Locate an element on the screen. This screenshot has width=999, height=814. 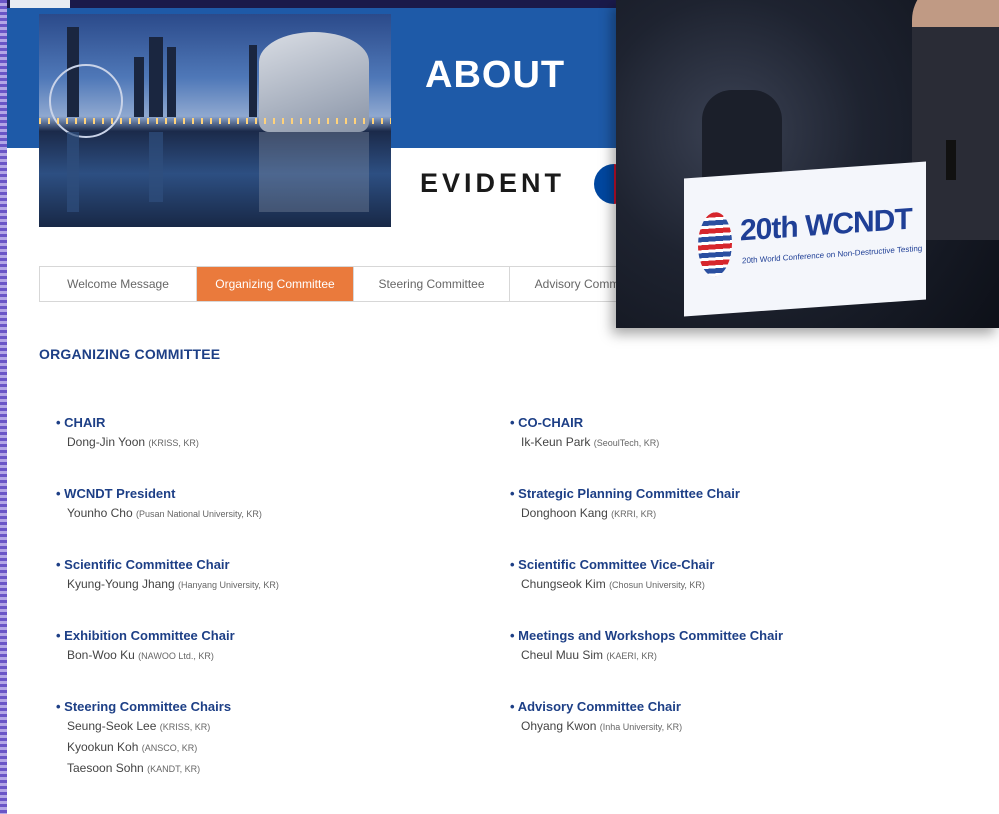
member-row: Seung-Seok Lee (KRISS, KR) is located at coordinates (139, 726).